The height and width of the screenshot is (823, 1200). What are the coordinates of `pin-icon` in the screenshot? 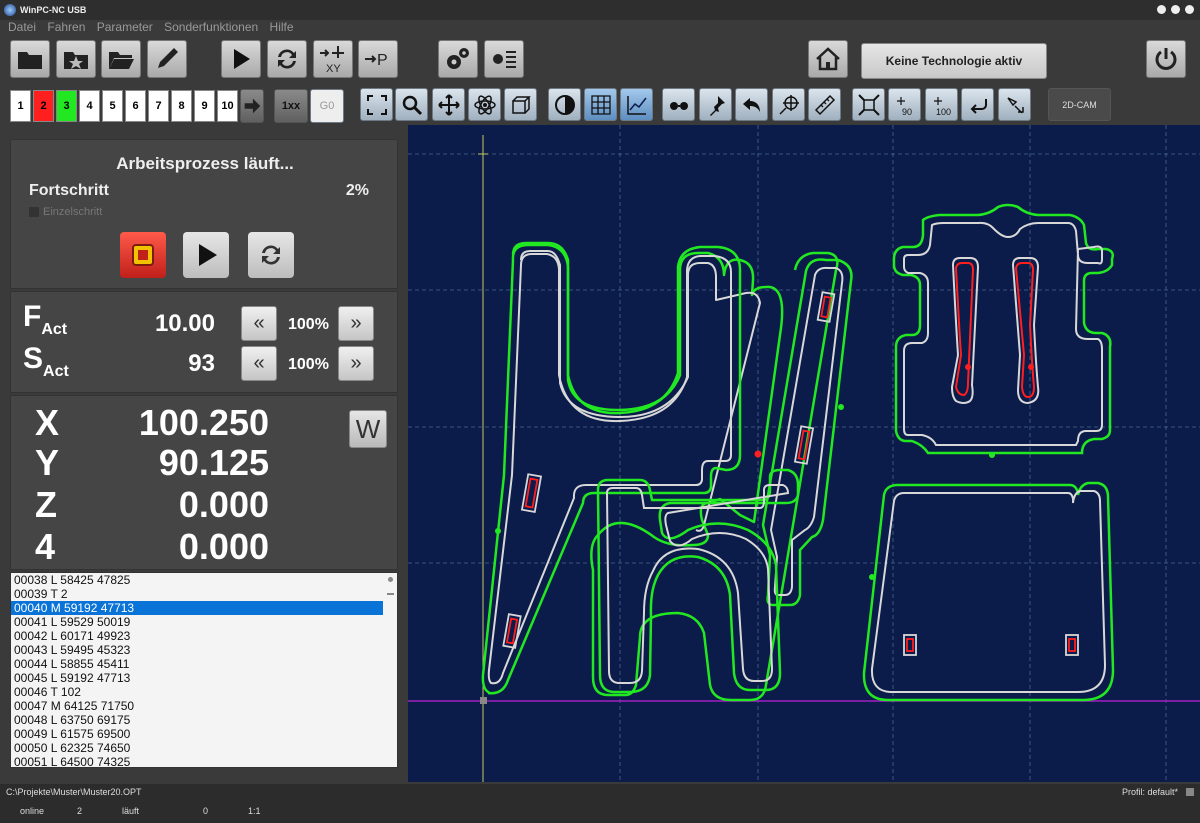 It's located at (717, 105).